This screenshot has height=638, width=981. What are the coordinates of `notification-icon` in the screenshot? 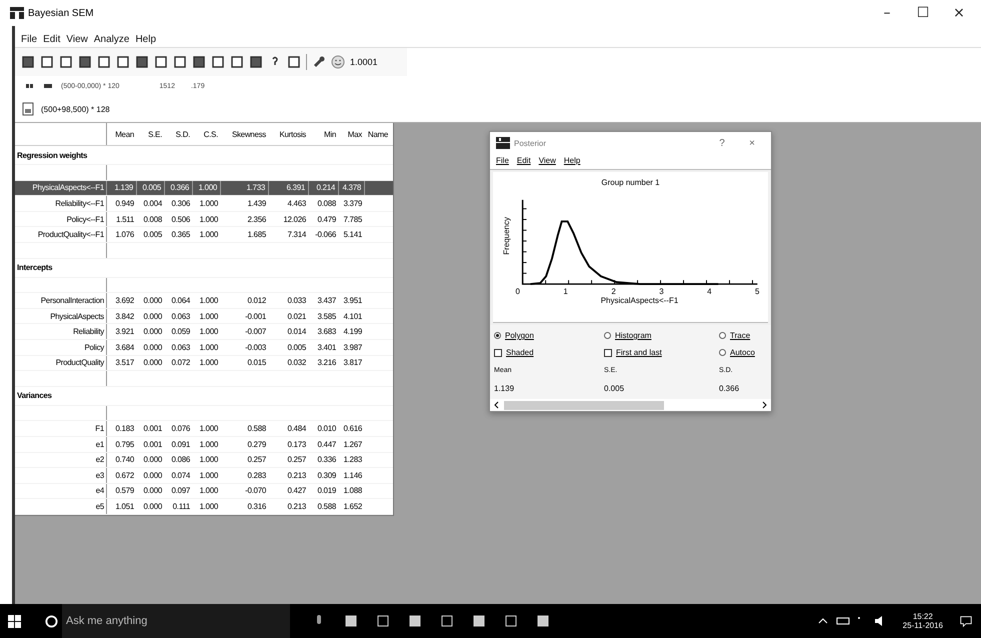 It's located at (966, 621).